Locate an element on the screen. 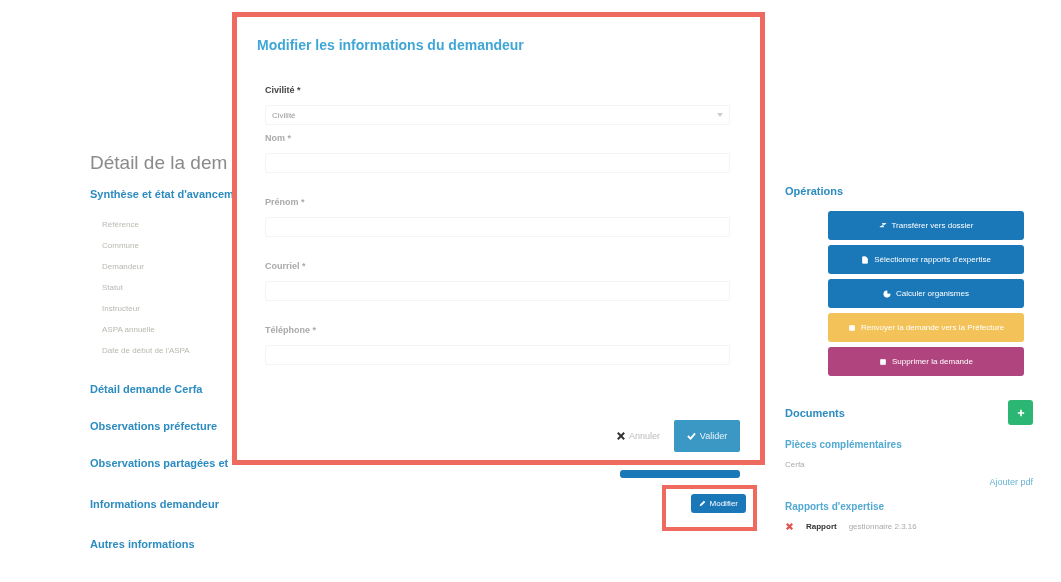 Image resolution: width=1061 pixels, height=582 pixels. detail-label: Demandeur is located at coordinates (123, 266).